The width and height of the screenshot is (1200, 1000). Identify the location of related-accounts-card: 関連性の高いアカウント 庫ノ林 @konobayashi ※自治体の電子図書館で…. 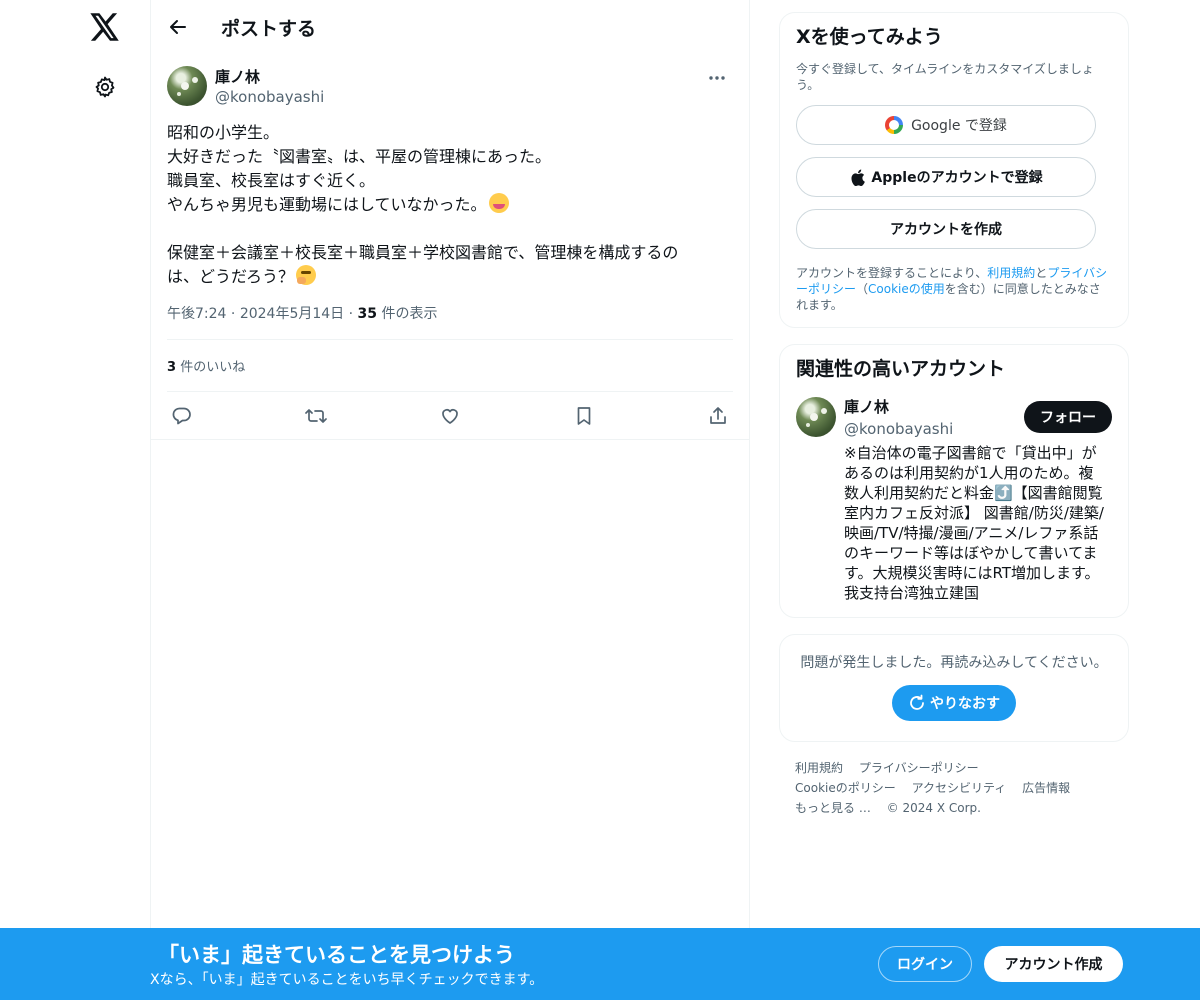
(954, 481).